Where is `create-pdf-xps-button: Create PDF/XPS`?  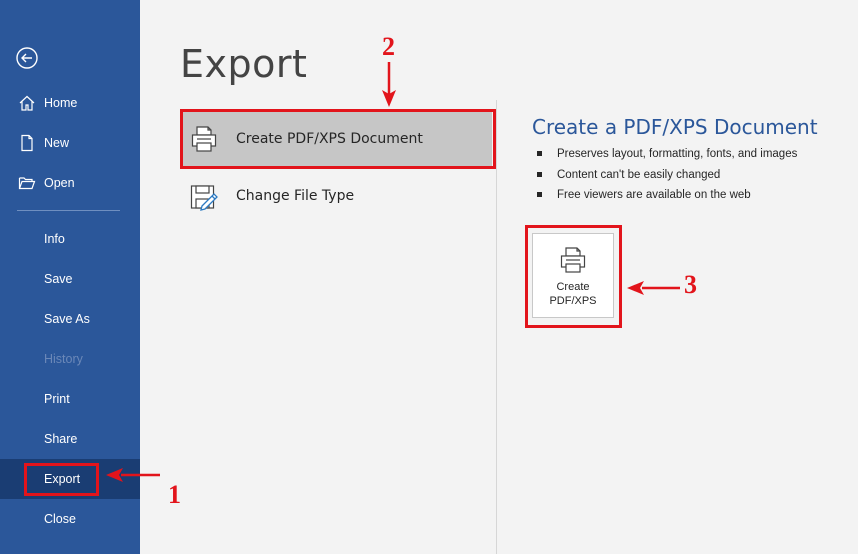
create-pdf-xps-button: Create PDF/XPS is located at coordinates (573, 275).